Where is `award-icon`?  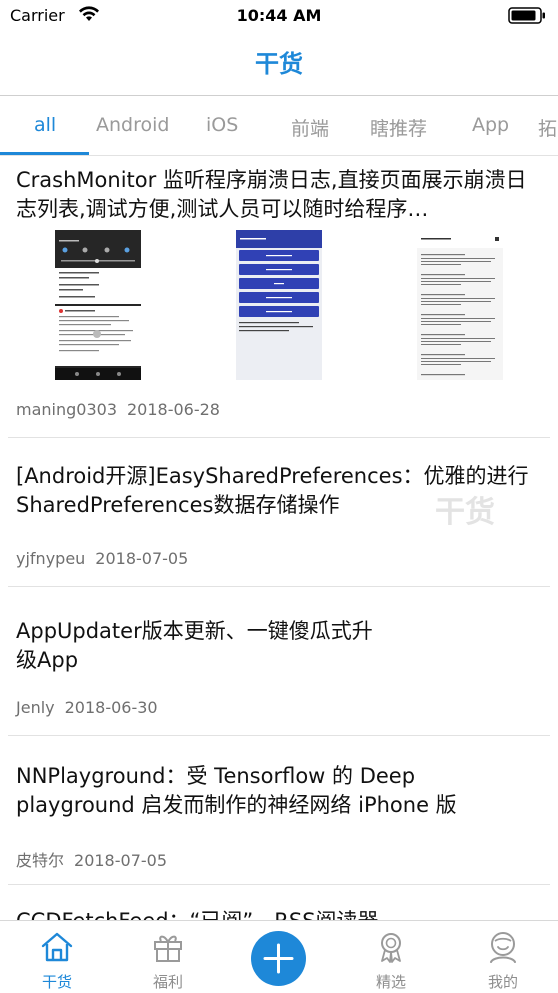 award-icon is located at coordinates (391, 948).